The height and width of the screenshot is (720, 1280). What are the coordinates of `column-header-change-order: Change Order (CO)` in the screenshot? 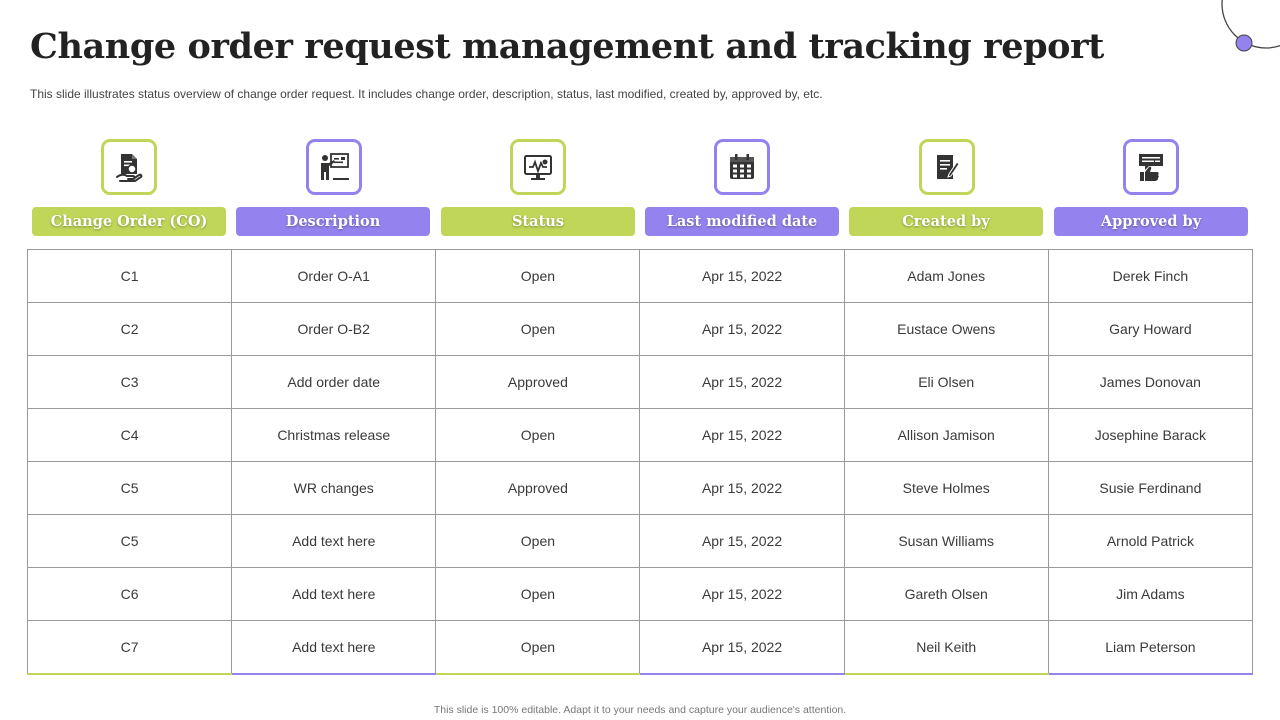 It's located at (129, 221).